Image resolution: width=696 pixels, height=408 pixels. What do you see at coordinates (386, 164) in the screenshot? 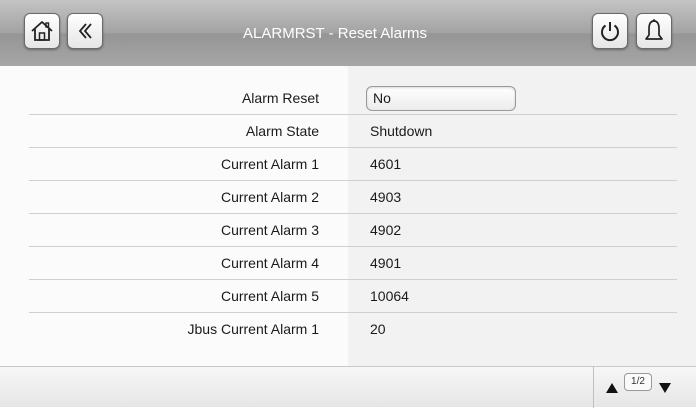
I see `row-value: 4601` at bounding box center [386, 164].